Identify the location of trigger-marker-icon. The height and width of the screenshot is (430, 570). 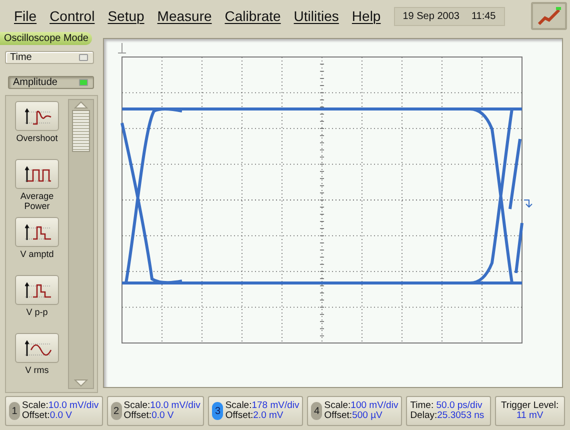
(528, 204).